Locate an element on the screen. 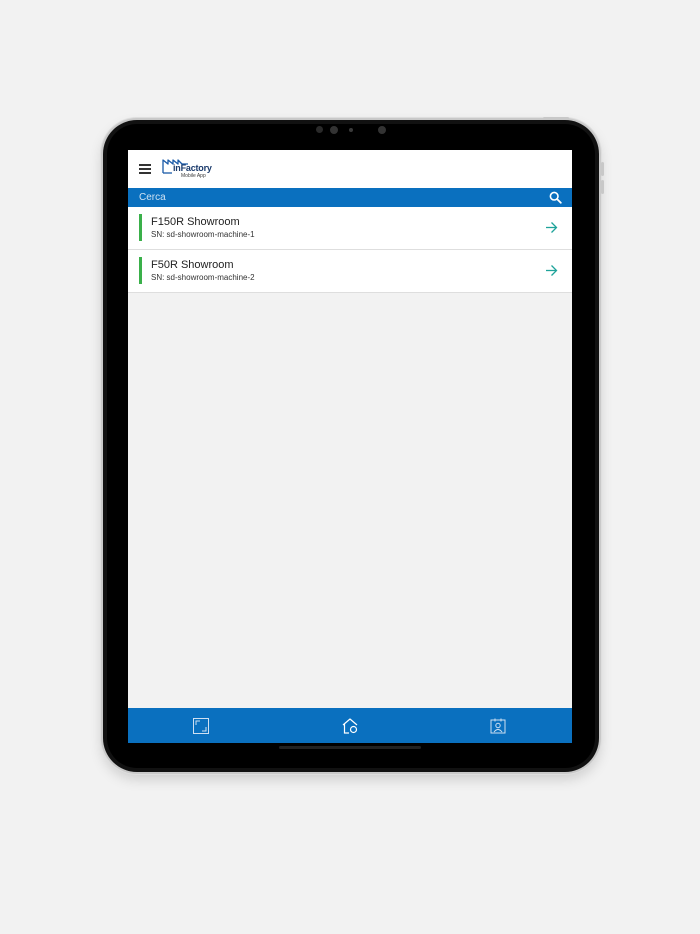 The width and height of the screenshot is (700, 934). home-icon is located at coordinates (350, 726).